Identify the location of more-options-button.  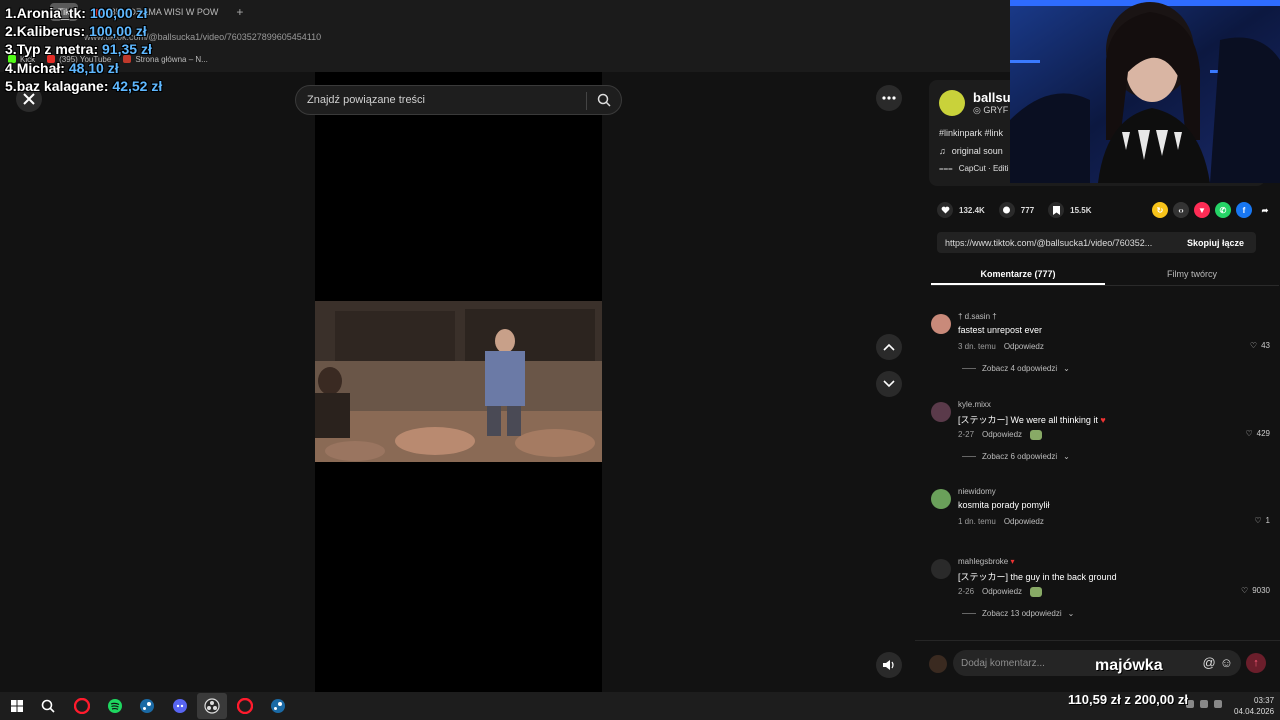
(889, 98).